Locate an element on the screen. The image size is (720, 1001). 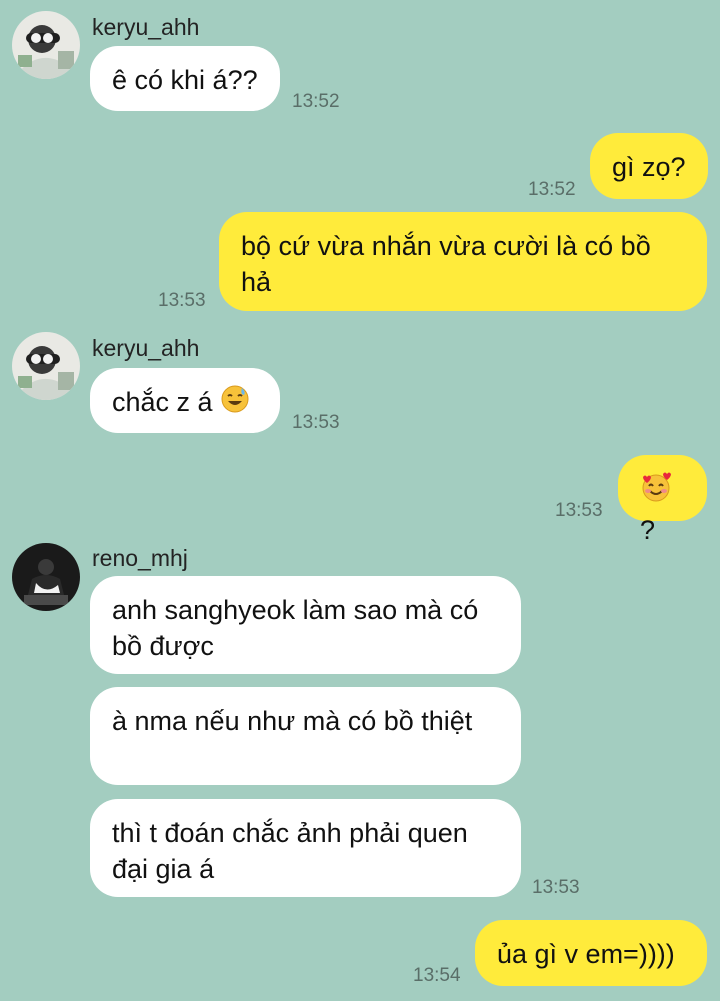
message-bubble: chắc z á is located at coordinates (185, 400).